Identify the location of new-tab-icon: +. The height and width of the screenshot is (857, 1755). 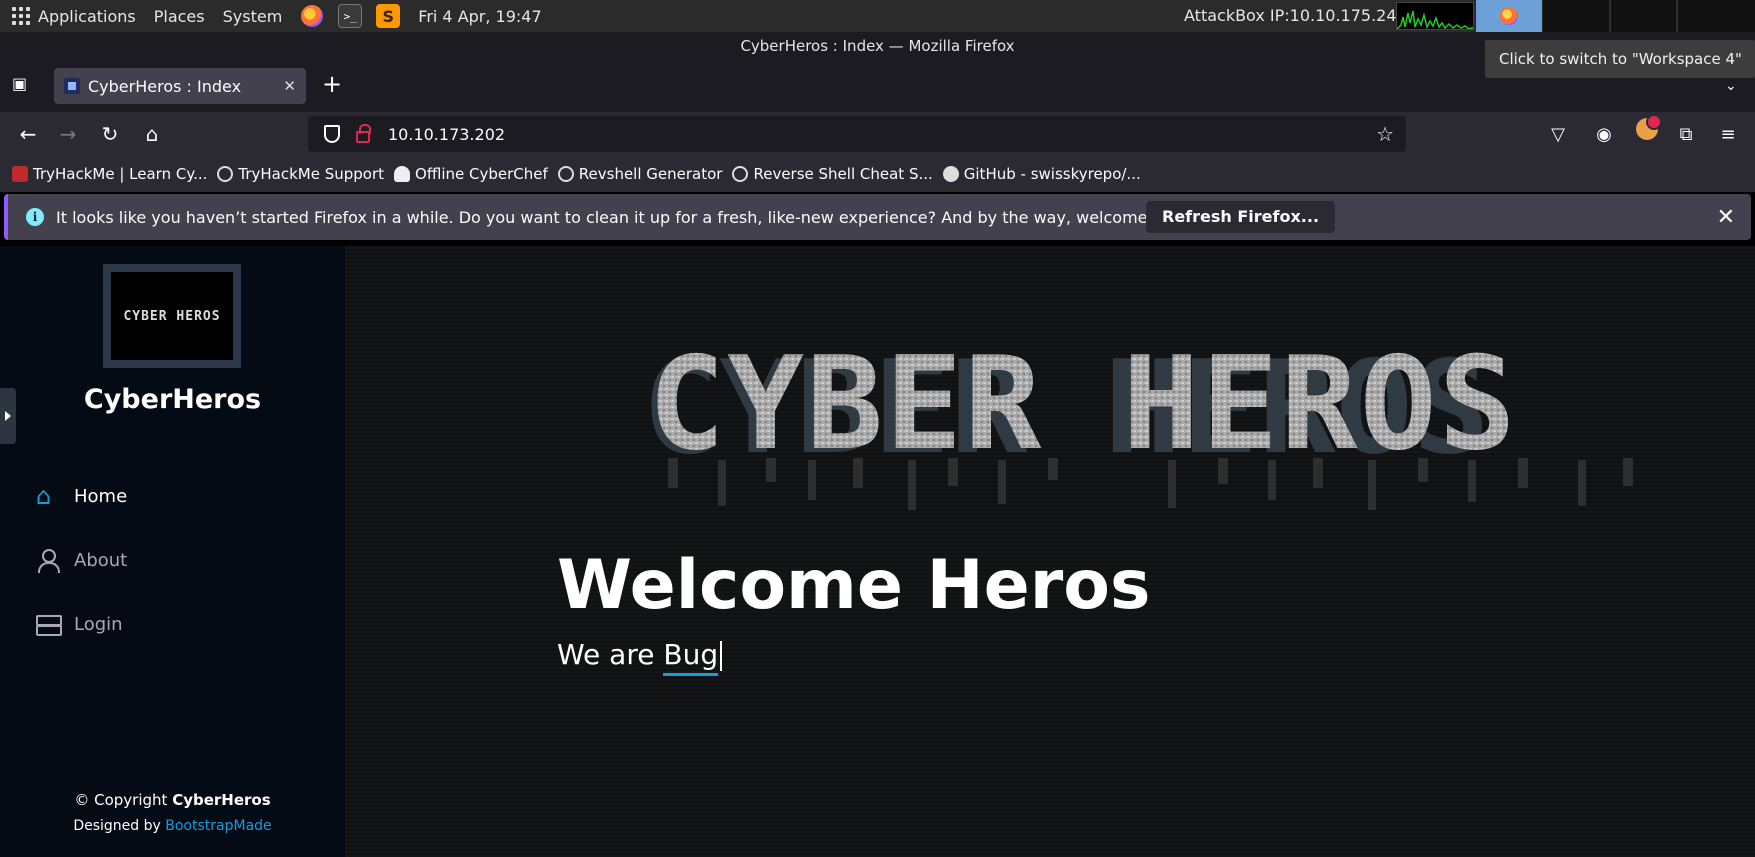
(332, 84).